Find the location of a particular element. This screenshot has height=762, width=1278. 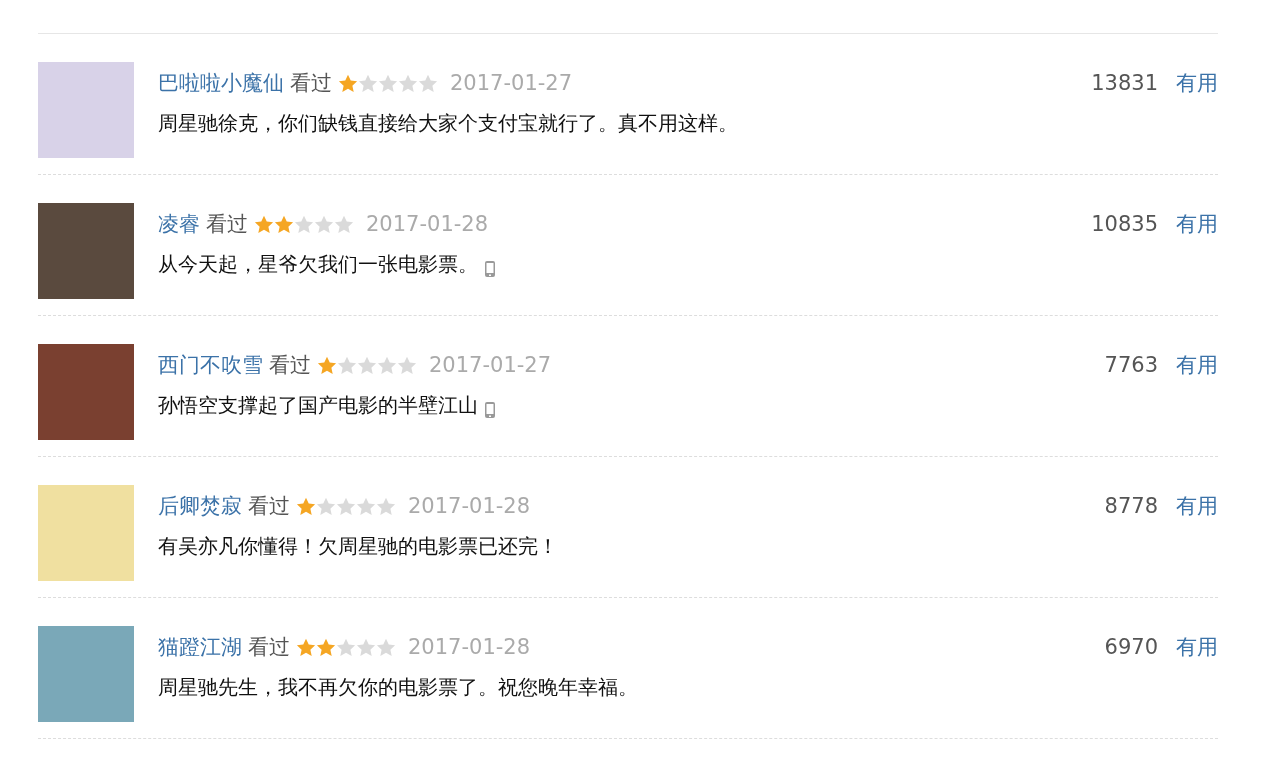

username-link: 猫蹬江湖 is located at coordinates (200, 647).